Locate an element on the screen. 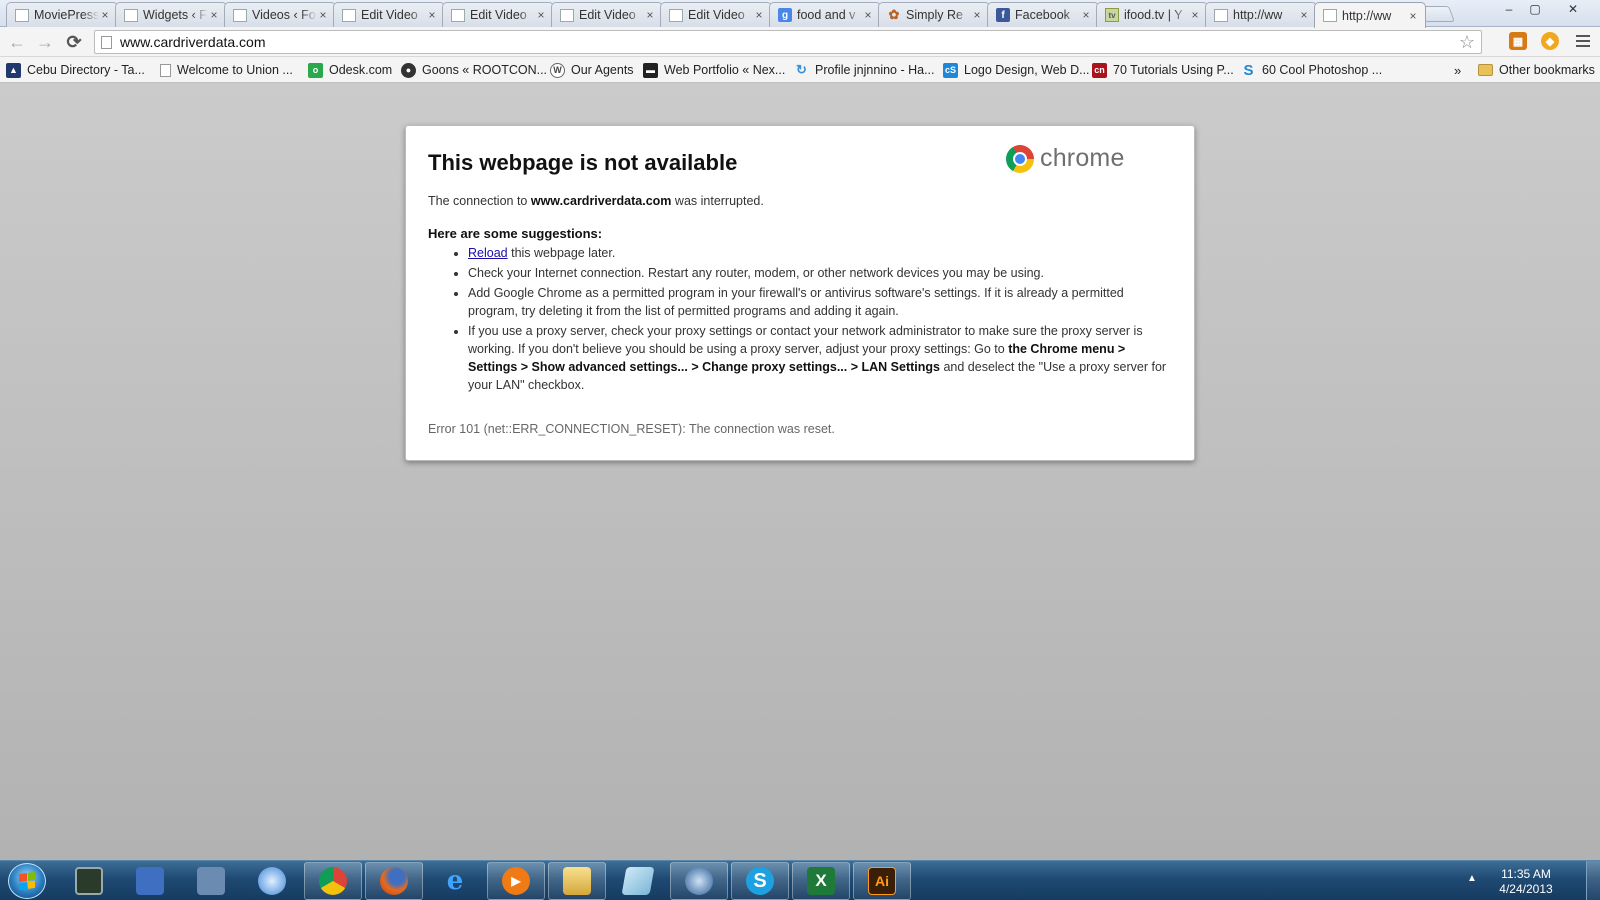  devices-icon is located at coordinates (211, 881).